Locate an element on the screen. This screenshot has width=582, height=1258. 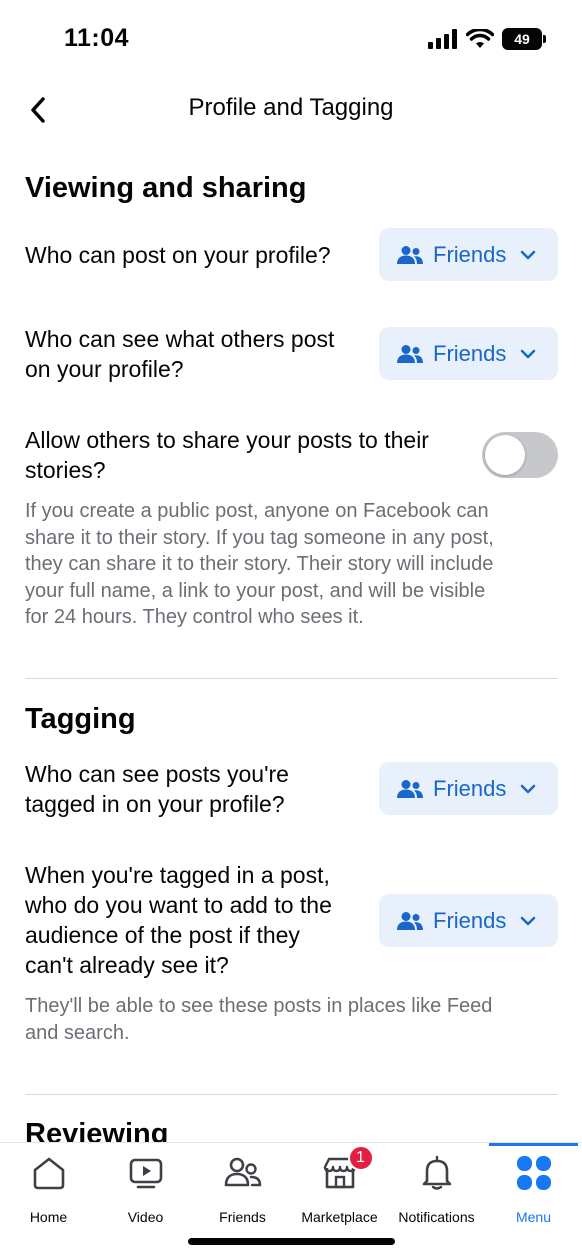
tab-video: Video is located at coordinates (145, 1192).